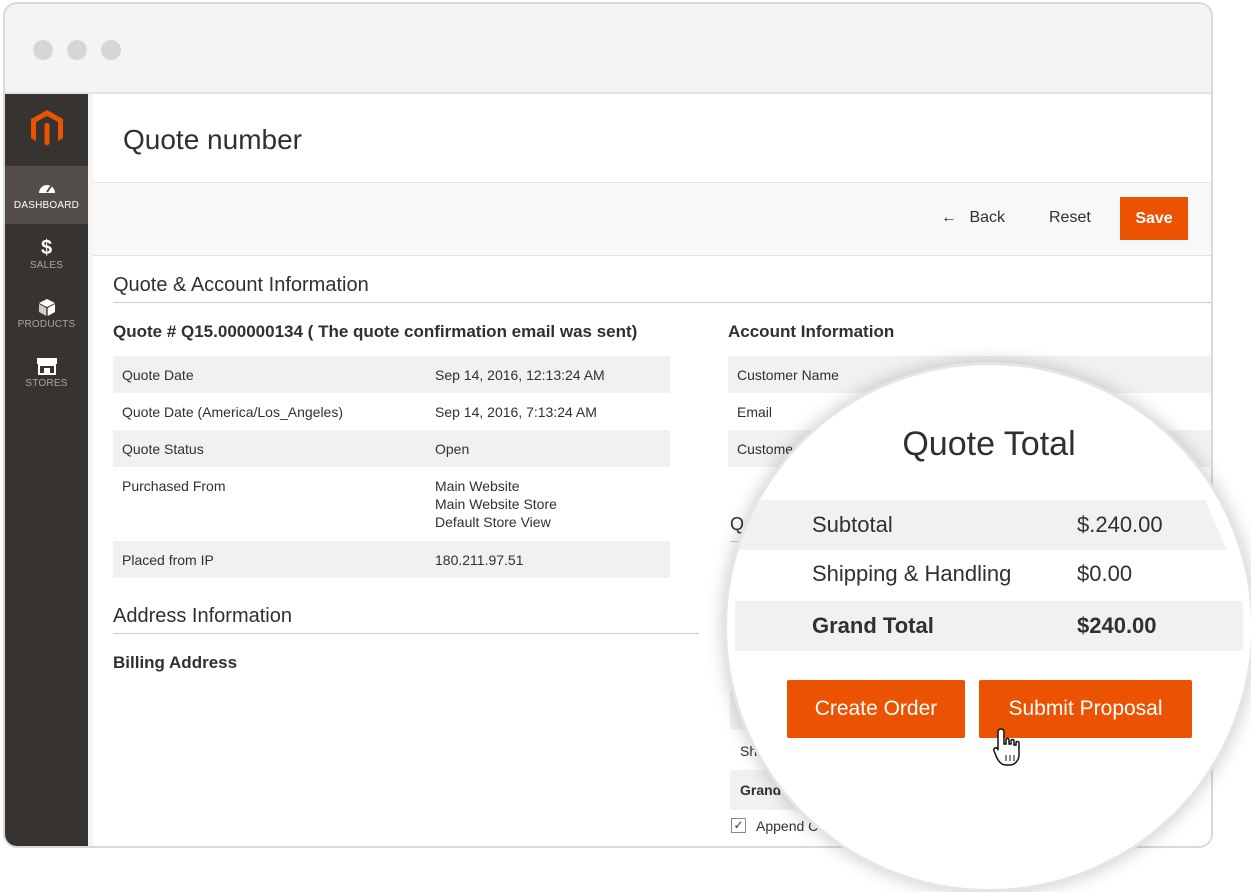 The image size is (1251, 892). Describe the element at coordinates (391, 559) in the screenshot. I see `table-row: Placed from IP 180.211.97.51` at that location.